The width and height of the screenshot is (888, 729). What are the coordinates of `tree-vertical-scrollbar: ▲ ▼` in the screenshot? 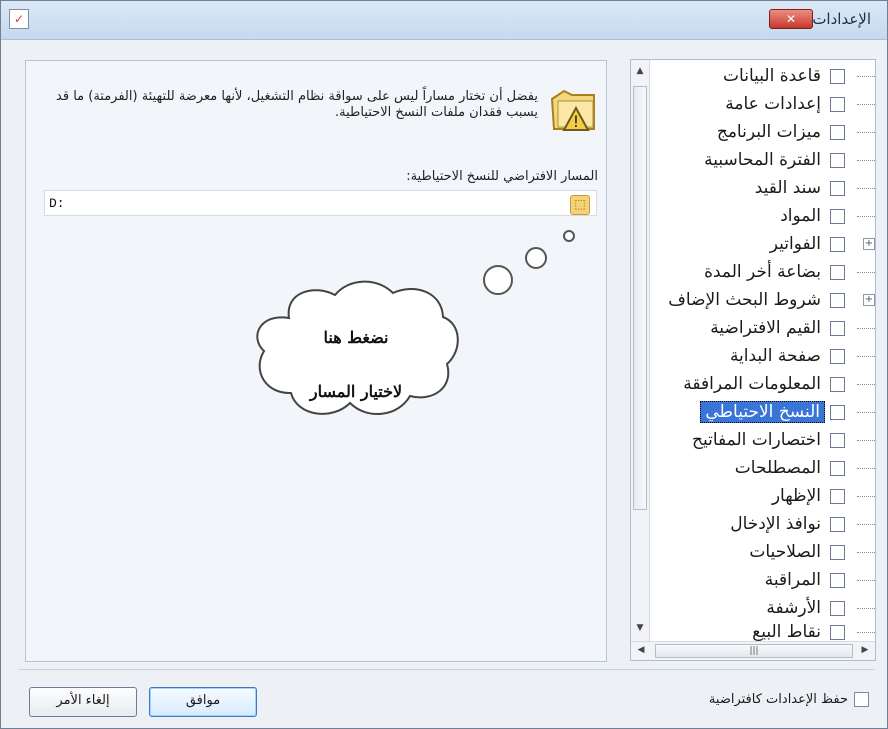 It's located at (640, 350).